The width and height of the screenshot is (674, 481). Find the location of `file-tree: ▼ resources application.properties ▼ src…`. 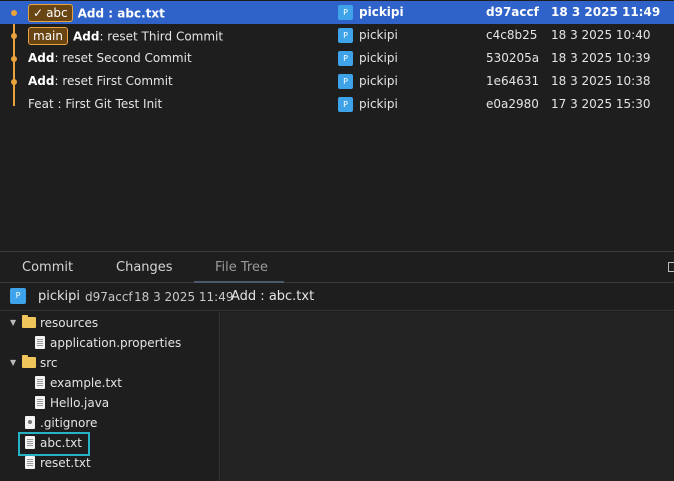

file-tree: ▼ resources application.properties ▼ src… is located at coordinates (110, 396).